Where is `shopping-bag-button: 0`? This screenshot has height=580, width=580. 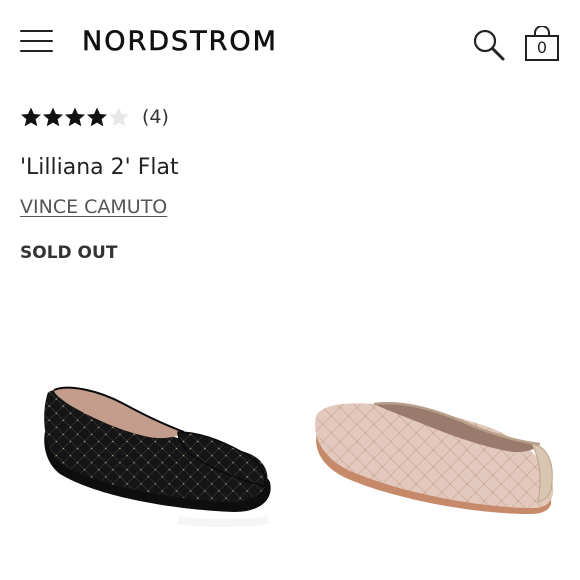
shopping-bag-button: 0 is located at coordinates (542, 43).